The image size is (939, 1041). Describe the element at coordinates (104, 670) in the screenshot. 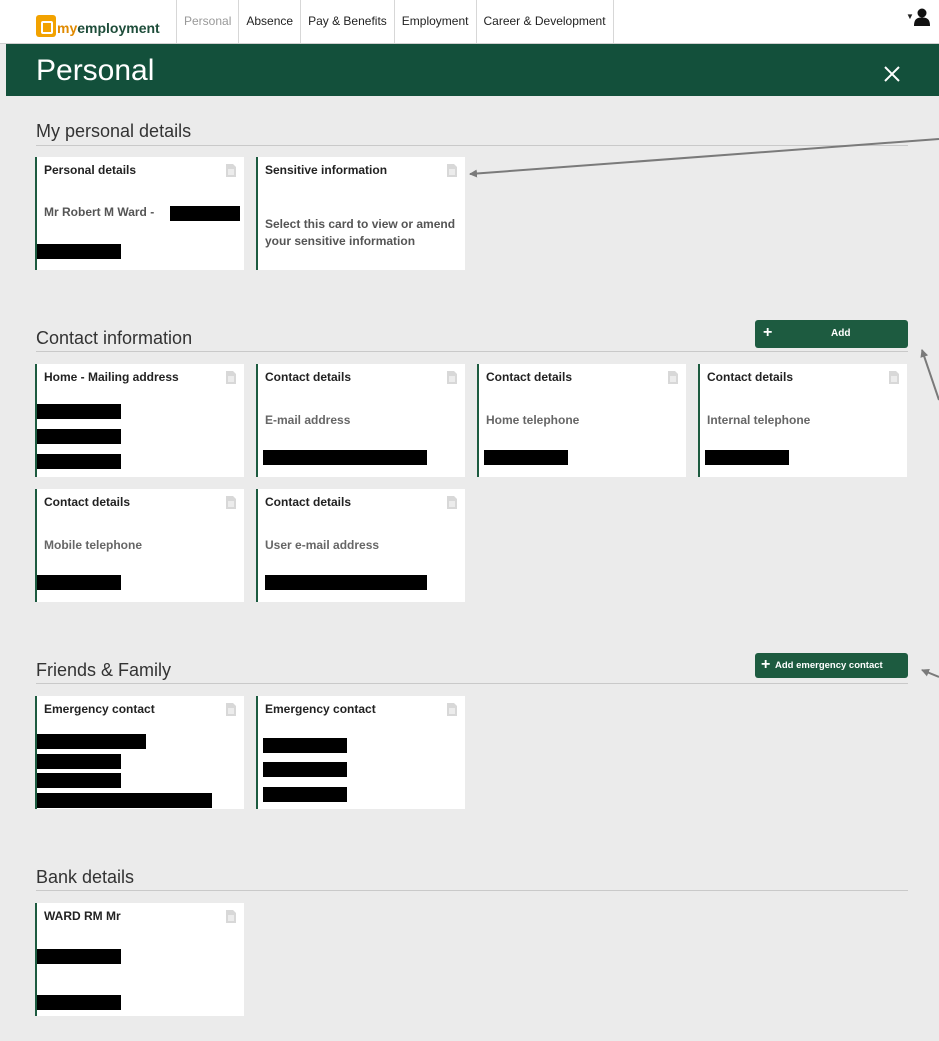

I see `section-title-friends-family: Friends & Family` at that location.